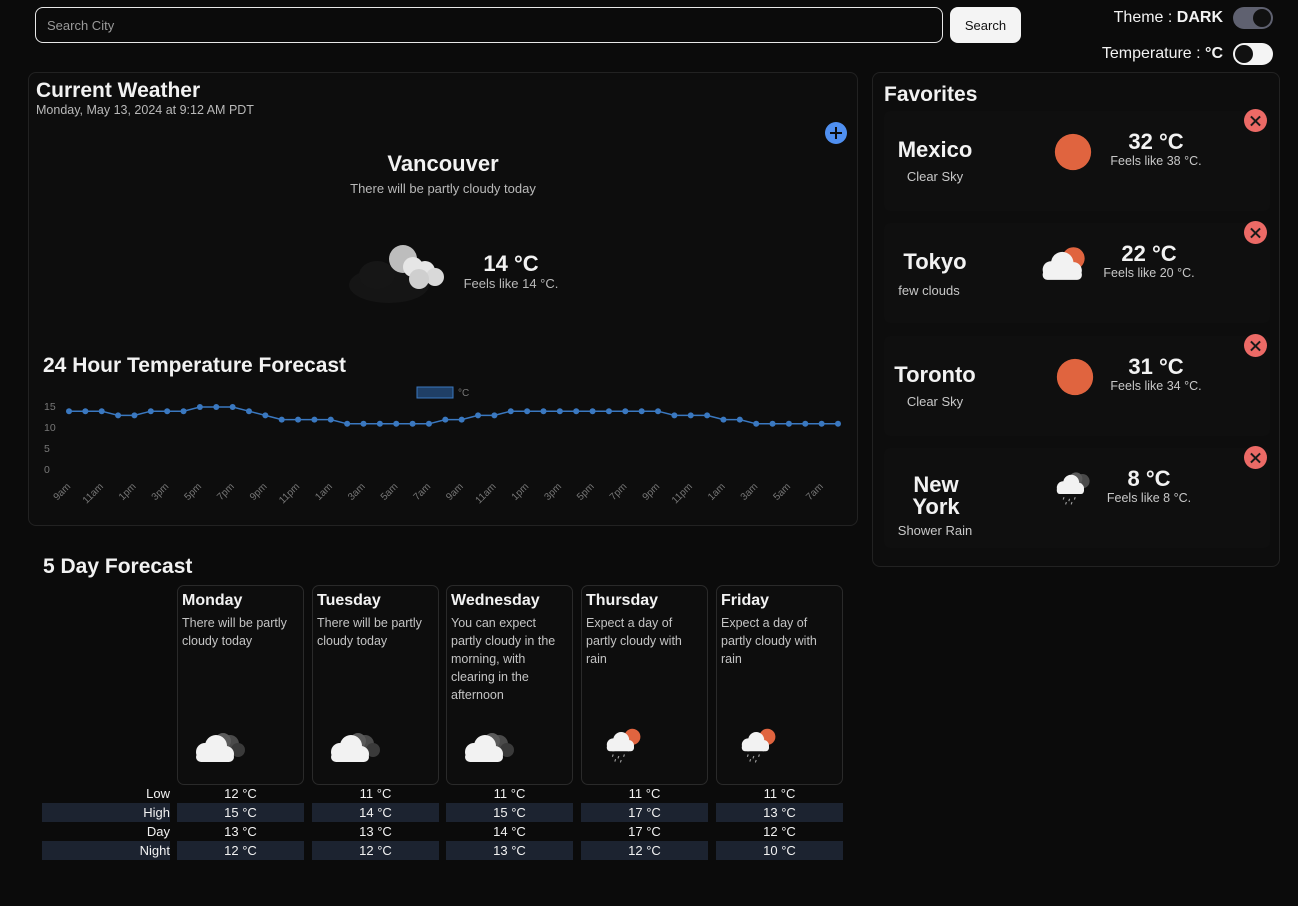 The image size is (1298, 906). I want to click on search-input, so click(489, 25).